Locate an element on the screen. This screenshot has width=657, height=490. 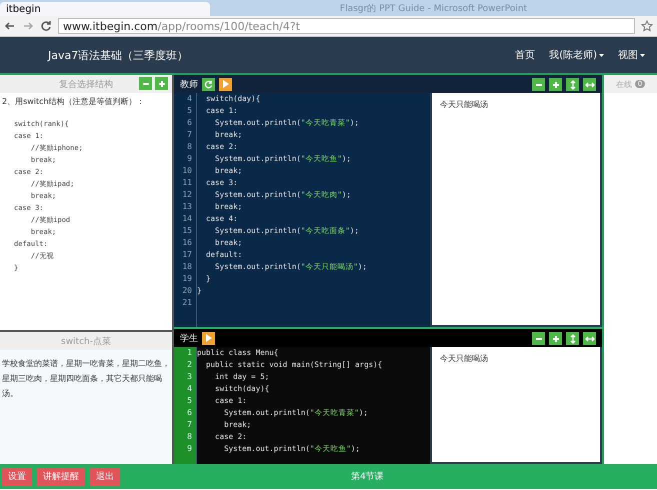
line-number: 13 is located at coordinates (186, 207).